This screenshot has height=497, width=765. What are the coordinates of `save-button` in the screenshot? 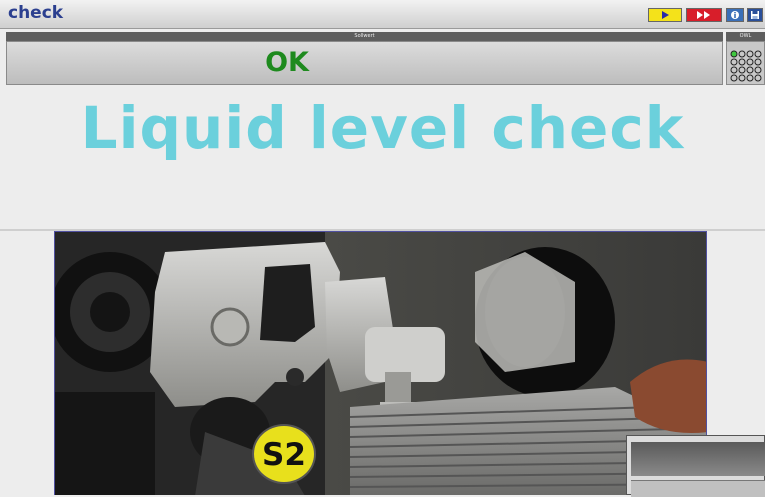 It's located at (755, 15).